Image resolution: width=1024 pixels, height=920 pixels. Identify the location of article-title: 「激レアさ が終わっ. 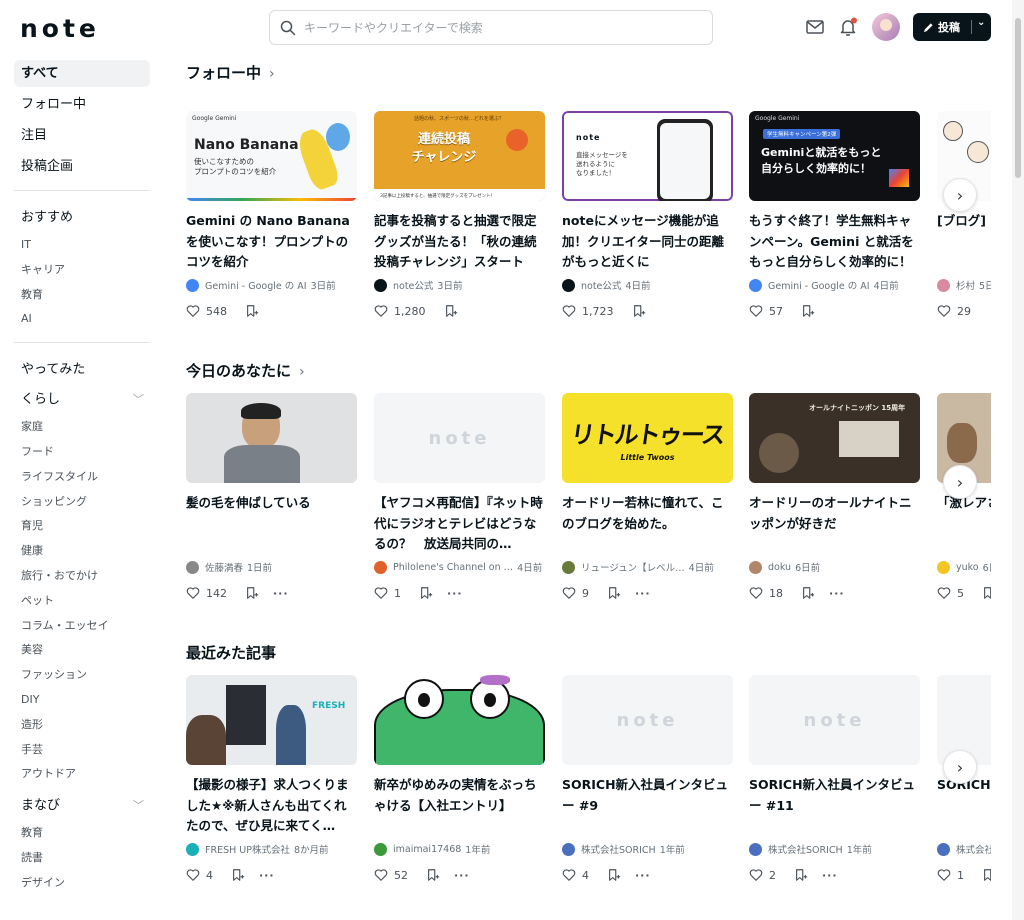
(964, 524).